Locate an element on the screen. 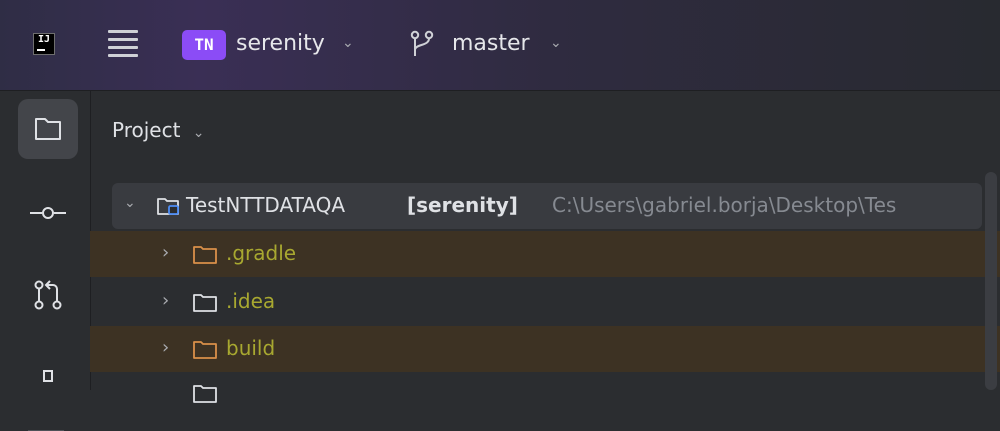 The width and height of the screenshot is (1000, 431). intellij-logo-icon: IJ is located at coordinates (44, 44).